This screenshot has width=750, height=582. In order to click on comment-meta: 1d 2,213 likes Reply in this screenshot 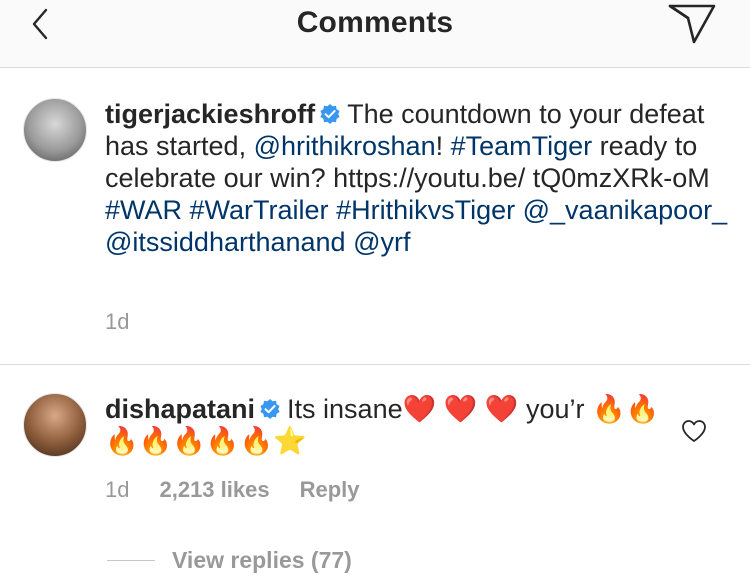, I will do `click(247, 490)`.